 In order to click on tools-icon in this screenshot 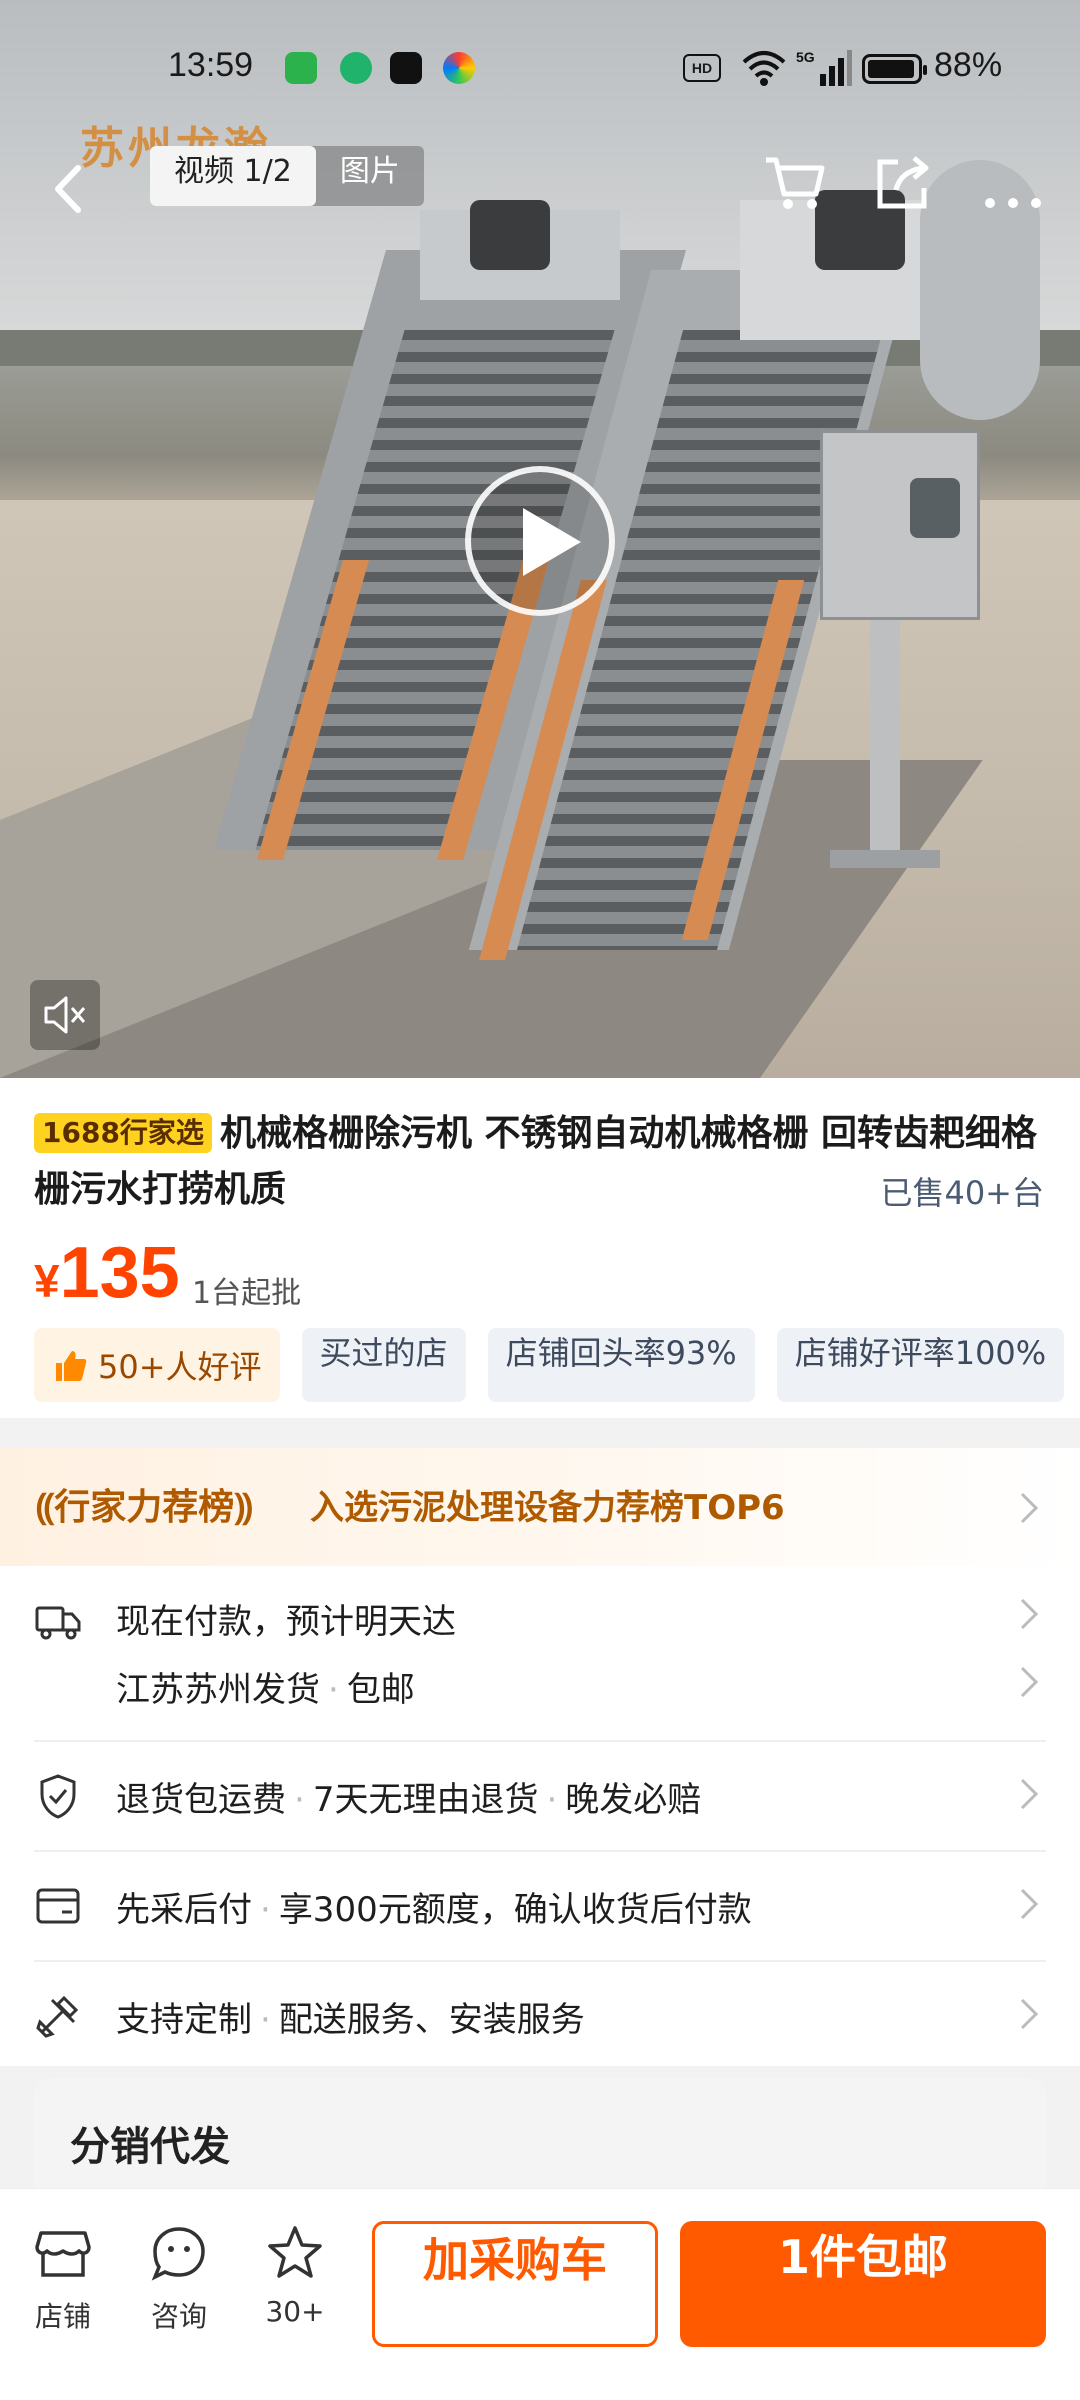, I will do `click(57, 2016)`.